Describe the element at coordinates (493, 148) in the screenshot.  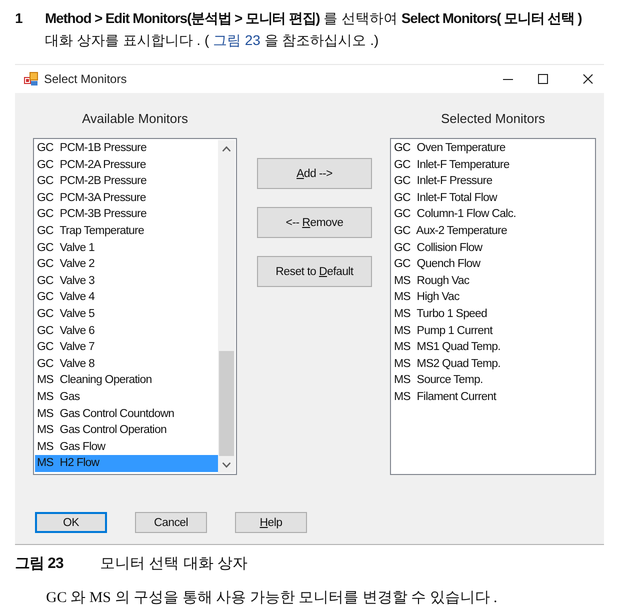
I see `list-item: GC Oven Temperature` at that location.